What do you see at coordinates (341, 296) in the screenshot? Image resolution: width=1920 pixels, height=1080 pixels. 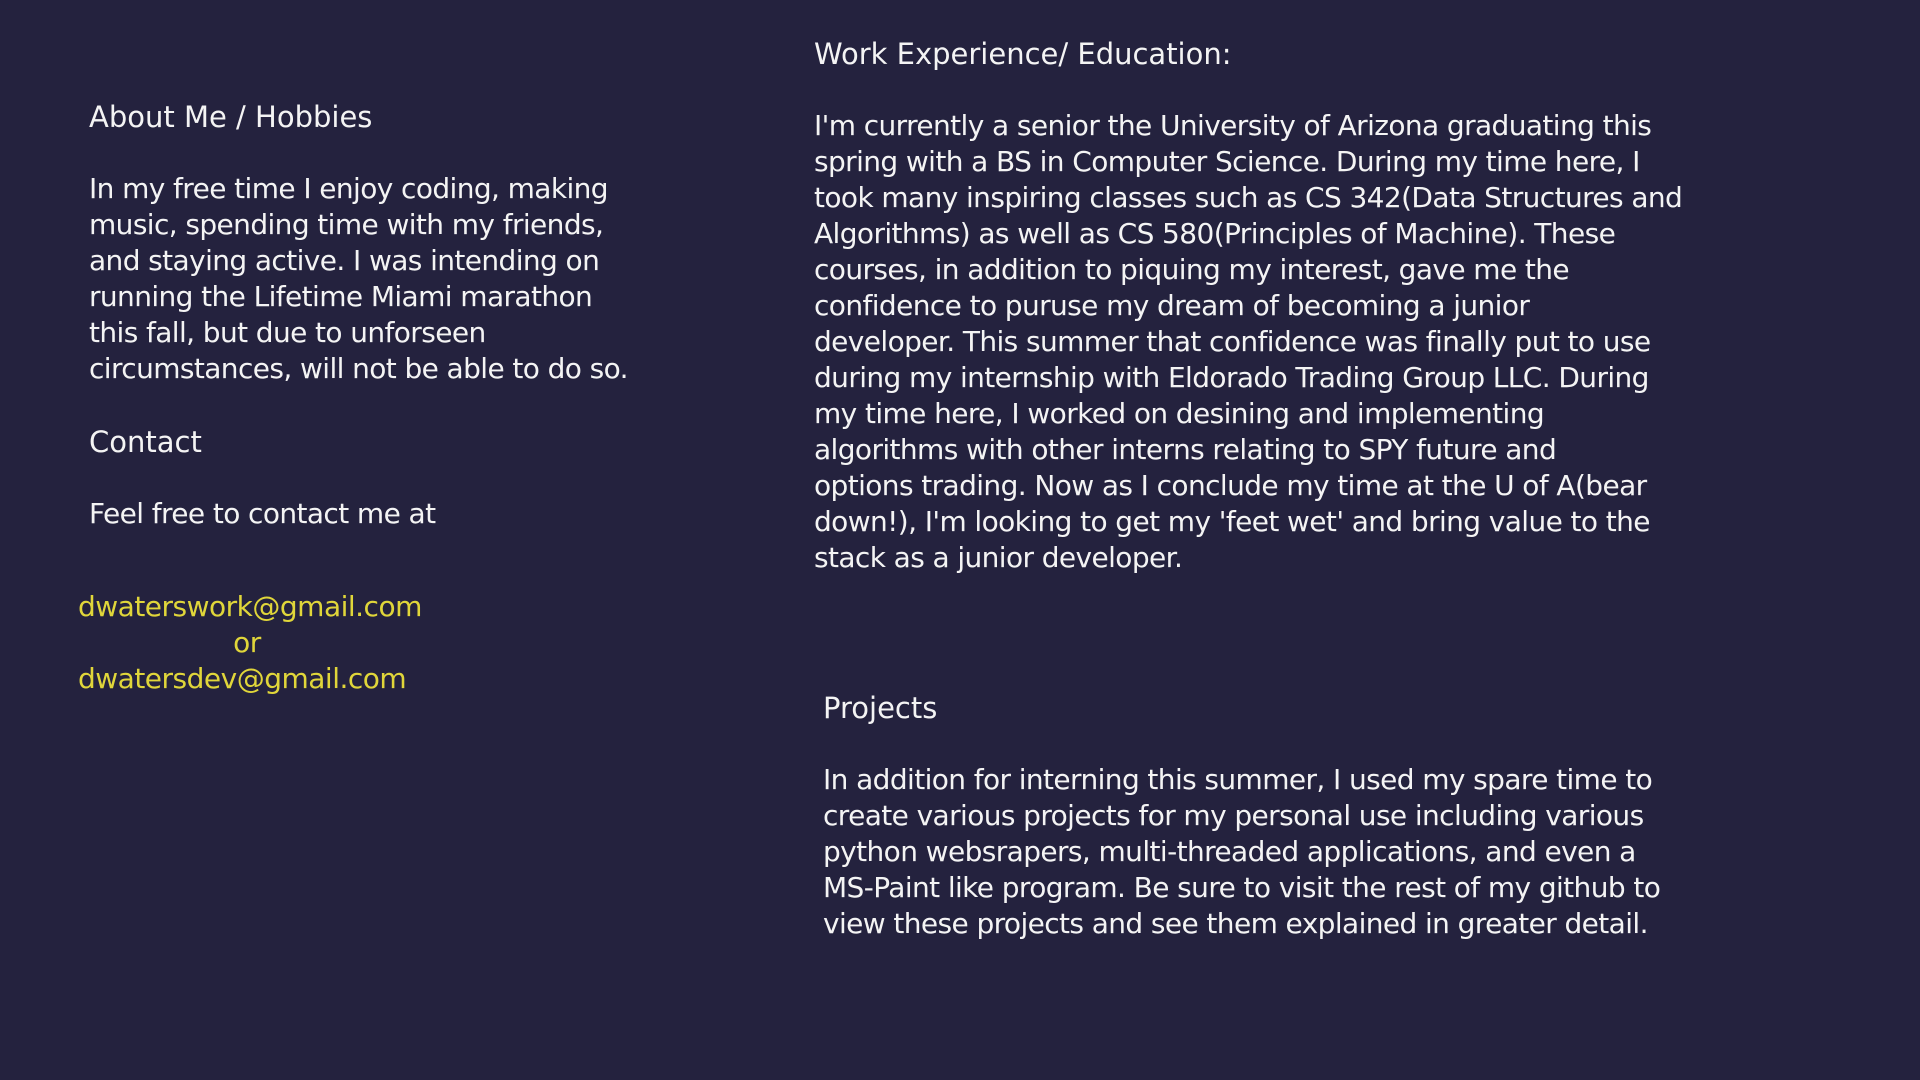 I see `about-line: running the Lifetime Miami marathon` at bounding box center [341, 296].